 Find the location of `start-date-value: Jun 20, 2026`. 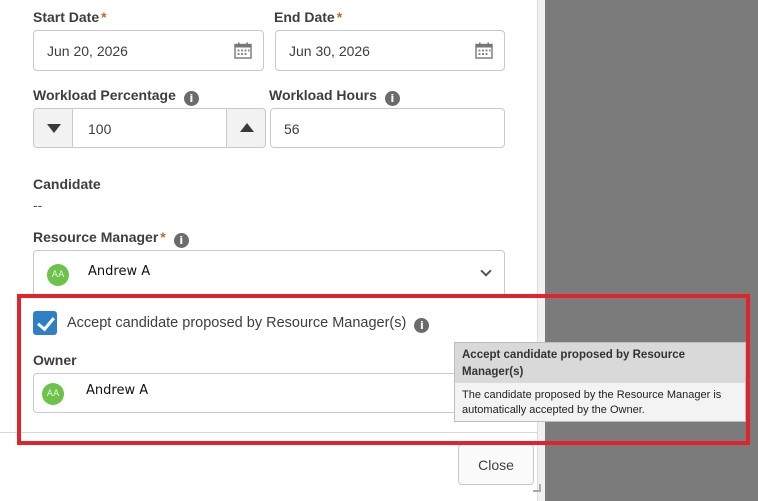

start-date-value: Jun 20, 2026 is located at coordinates (87, 51).